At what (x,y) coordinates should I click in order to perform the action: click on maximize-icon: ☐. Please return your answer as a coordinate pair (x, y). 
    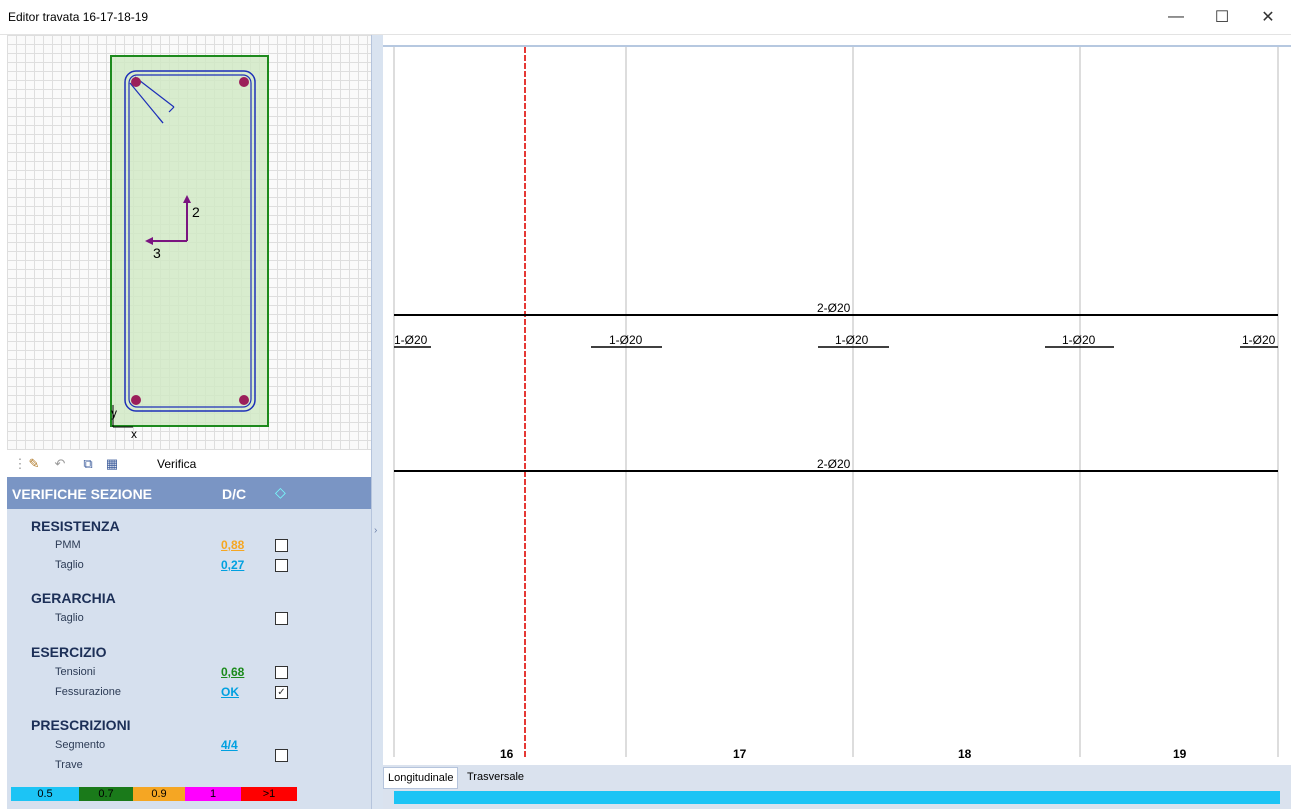
    Looking at the image, I should click on (1222, 17).